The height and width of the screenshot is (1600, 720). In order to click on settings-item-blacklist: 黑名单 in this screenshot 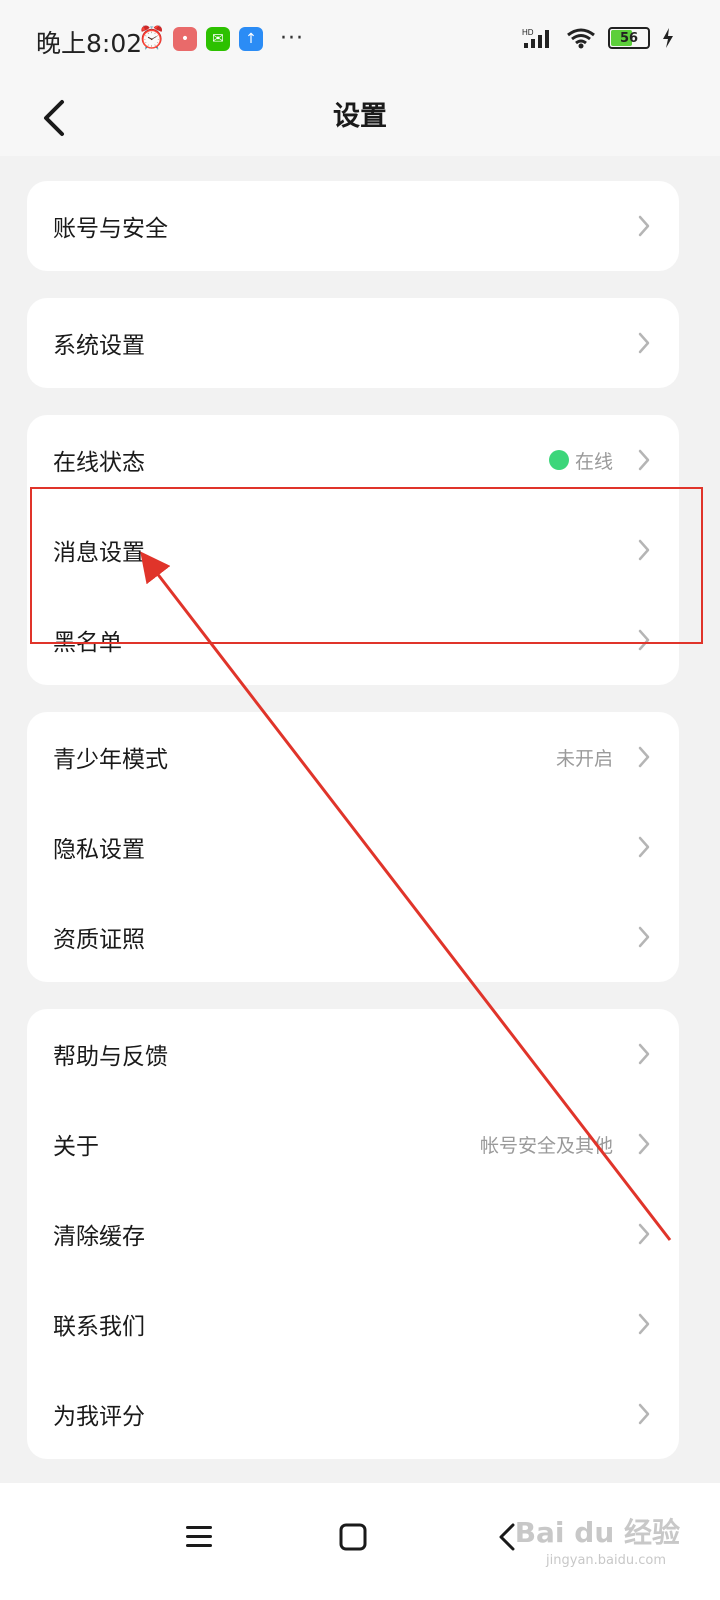, I will do `click(353, 640)`.